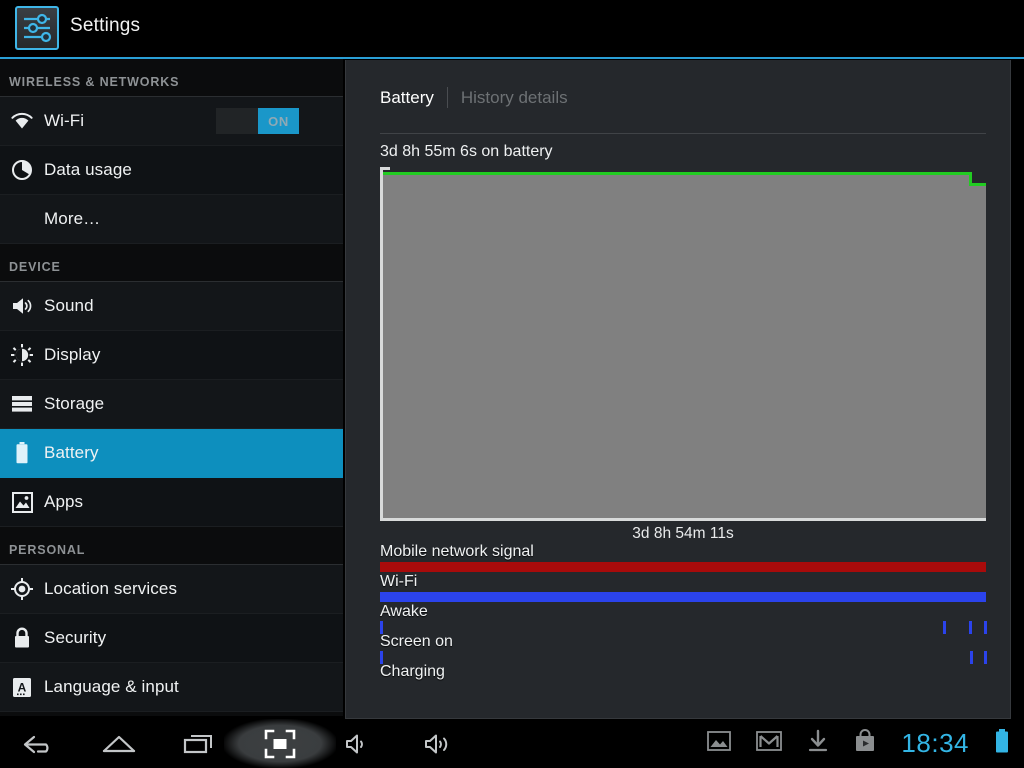 This screenshot has width=1024, height=768. I want to click on gmail-icon, so click(769, 743).